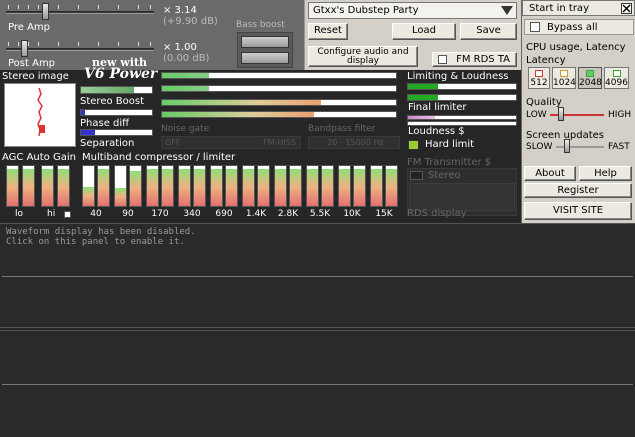 This screenshot has height=437, width=635. I want to click on help-button: Help, so click(605, 173).